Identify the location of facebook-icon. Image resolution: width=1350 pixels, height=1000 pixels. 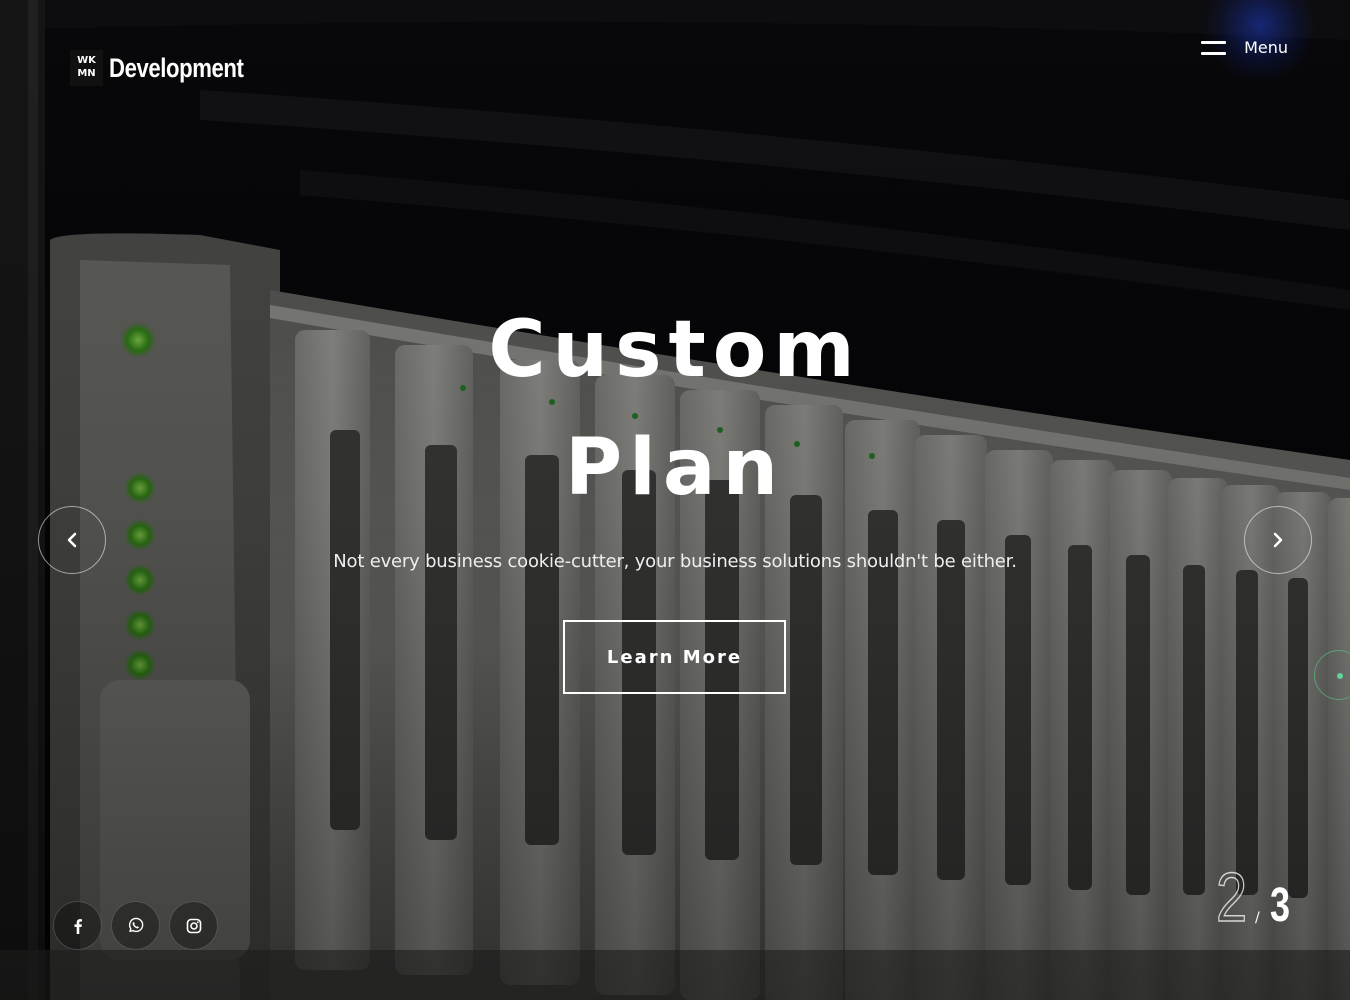
(78, 926).